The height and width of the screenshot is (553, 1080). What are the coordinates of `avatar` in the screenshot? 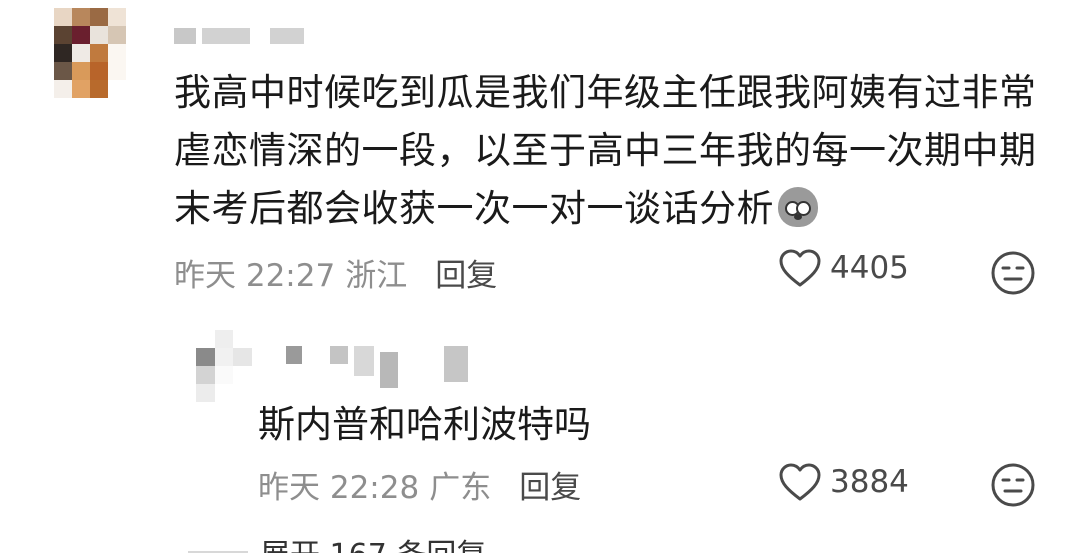 It's located at (90, 53).